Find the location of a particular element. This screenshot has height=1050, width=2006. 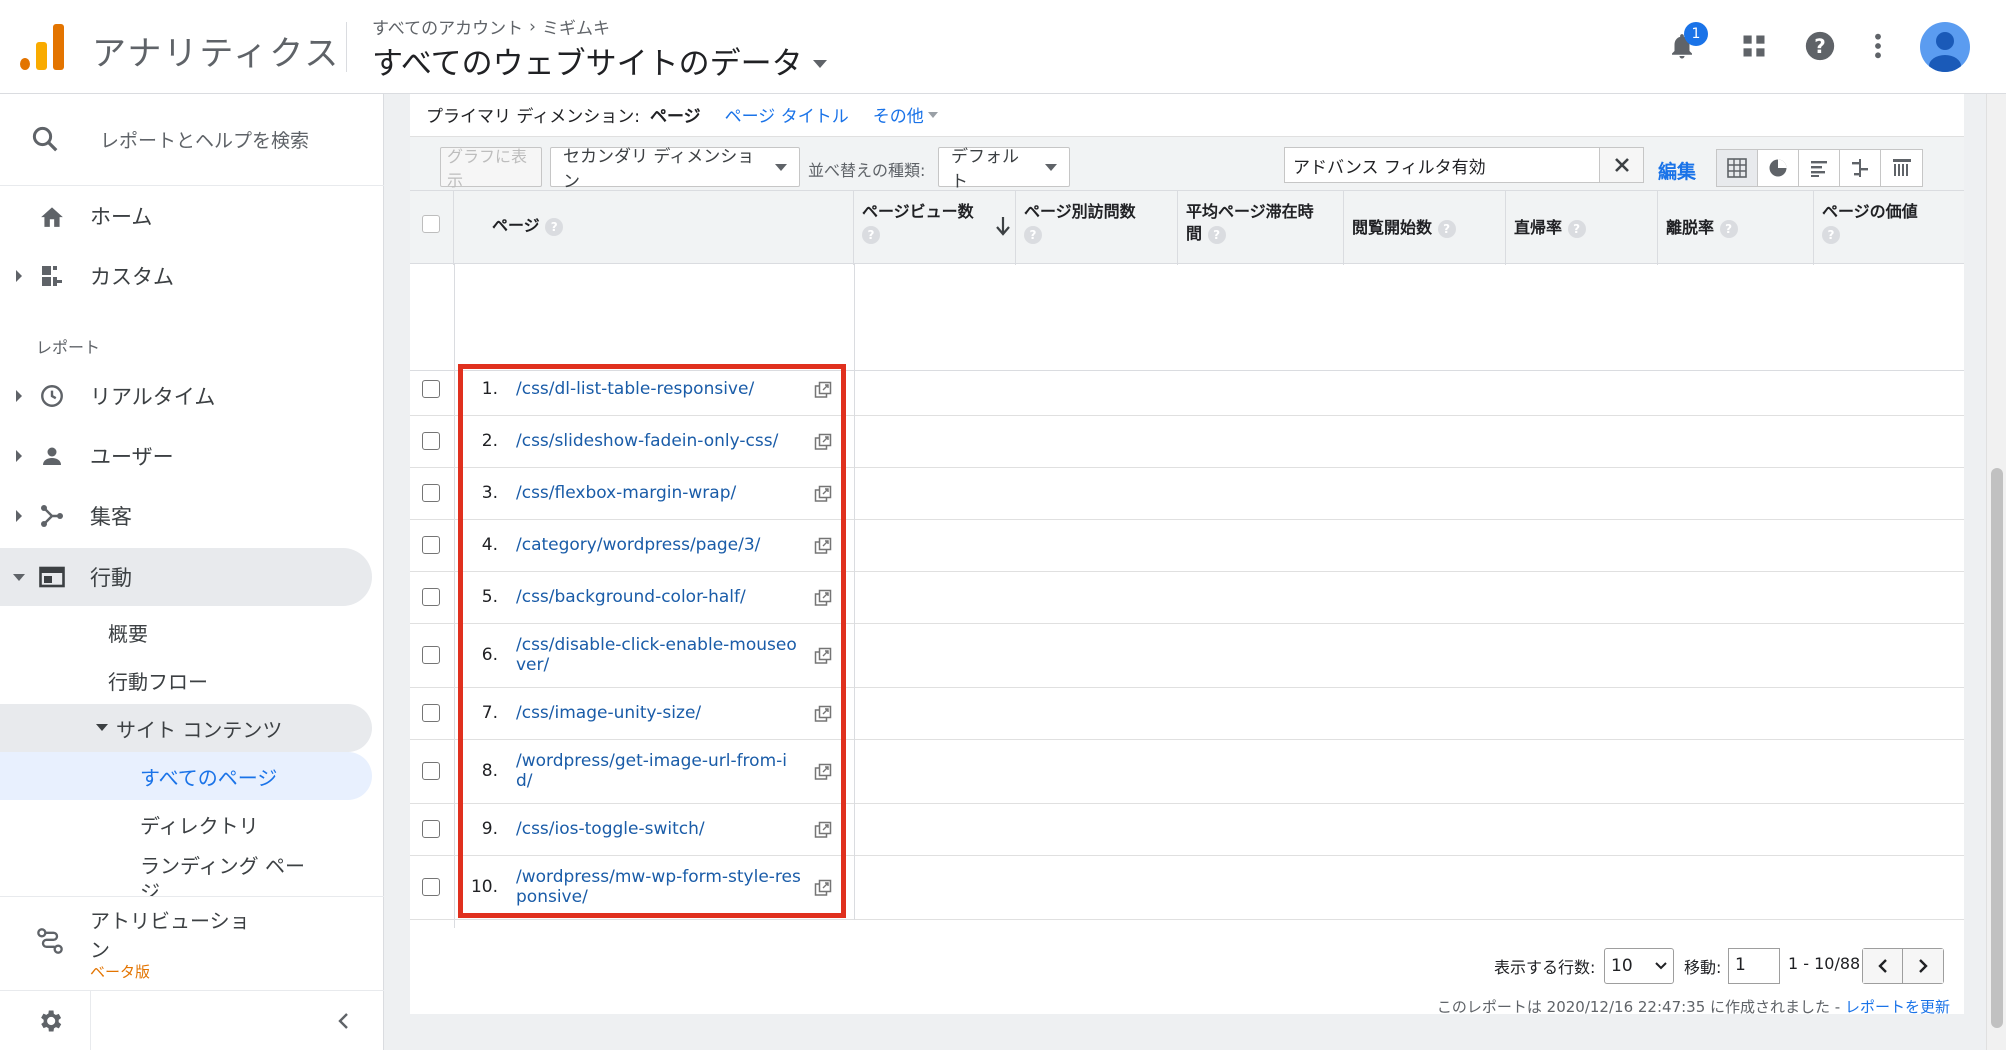

sort-descending-arrow-icon is located at coordinates (1003, 226).